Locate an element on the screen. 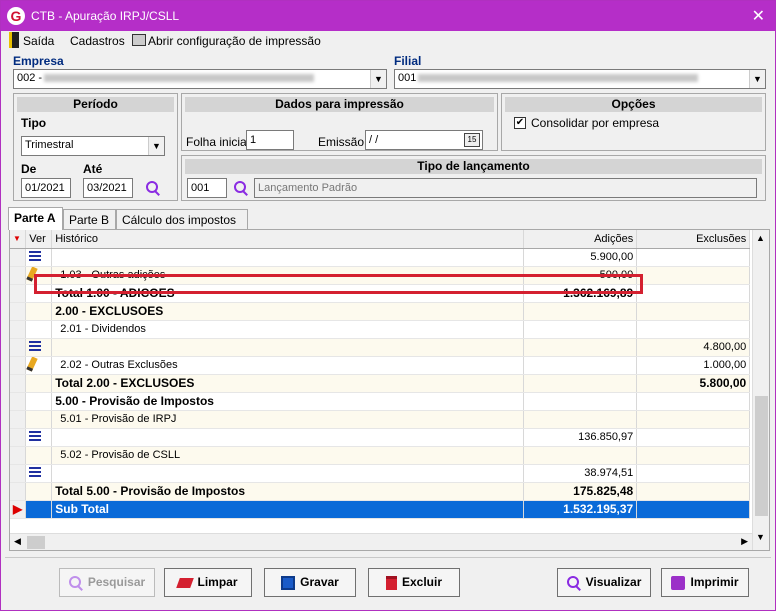 This screenshot has height=611, width=776. vertical-scroll-thumb is located at coordinates (761, 456).